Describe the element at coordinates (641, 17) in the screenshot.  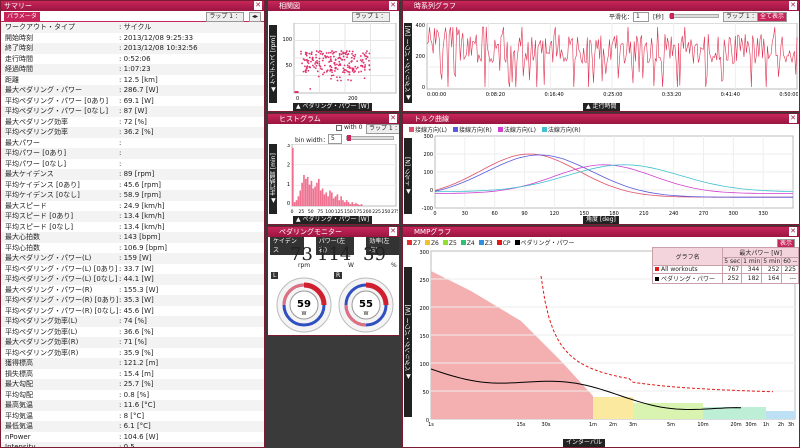
I see `smoothing-input: 1` at that location.